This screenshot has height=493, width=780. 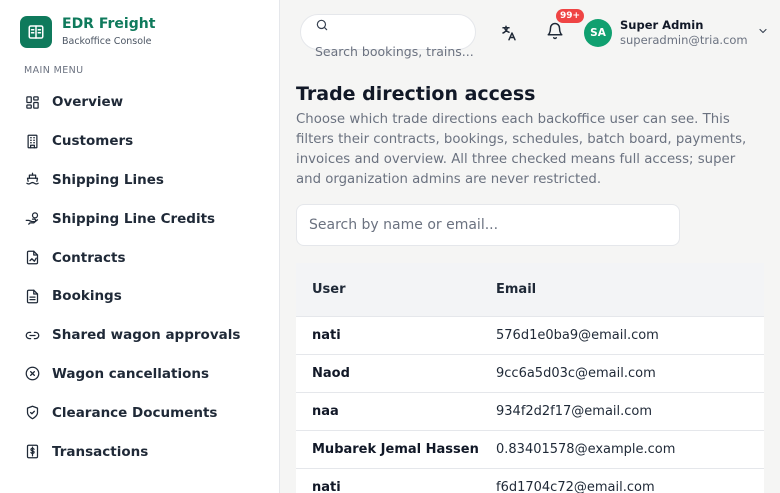 What do you see at coordinates (32, 452) in the screenshot?
I see `dollar-receipt-icon` at bounding box center [32, 452].